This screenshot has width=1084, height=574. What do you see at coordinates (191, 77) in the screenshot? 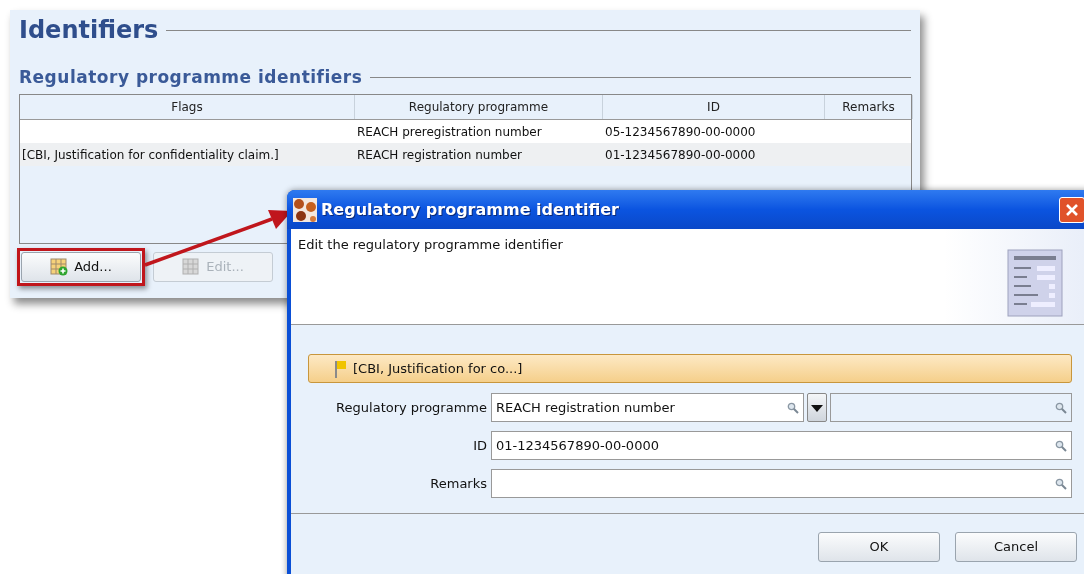
I see `section-title: Regulatory programme identifiers` at bounding box center [191, 77].